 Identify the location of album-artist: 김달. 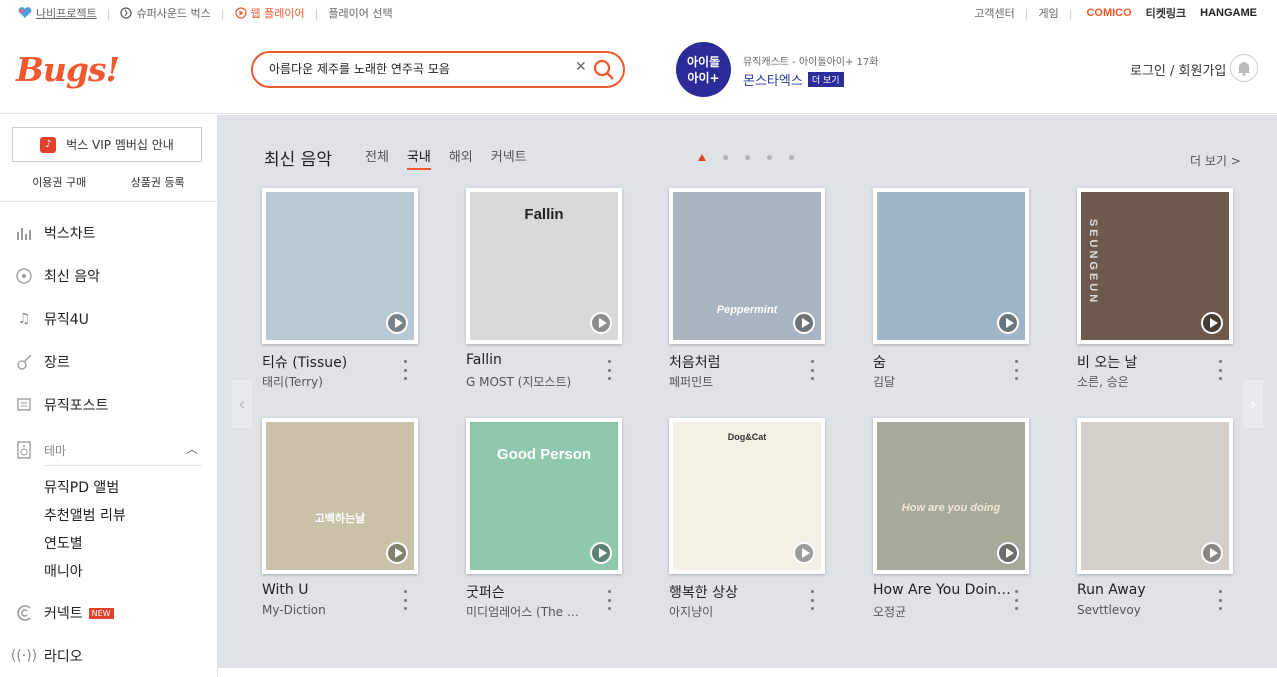
(943, 381).